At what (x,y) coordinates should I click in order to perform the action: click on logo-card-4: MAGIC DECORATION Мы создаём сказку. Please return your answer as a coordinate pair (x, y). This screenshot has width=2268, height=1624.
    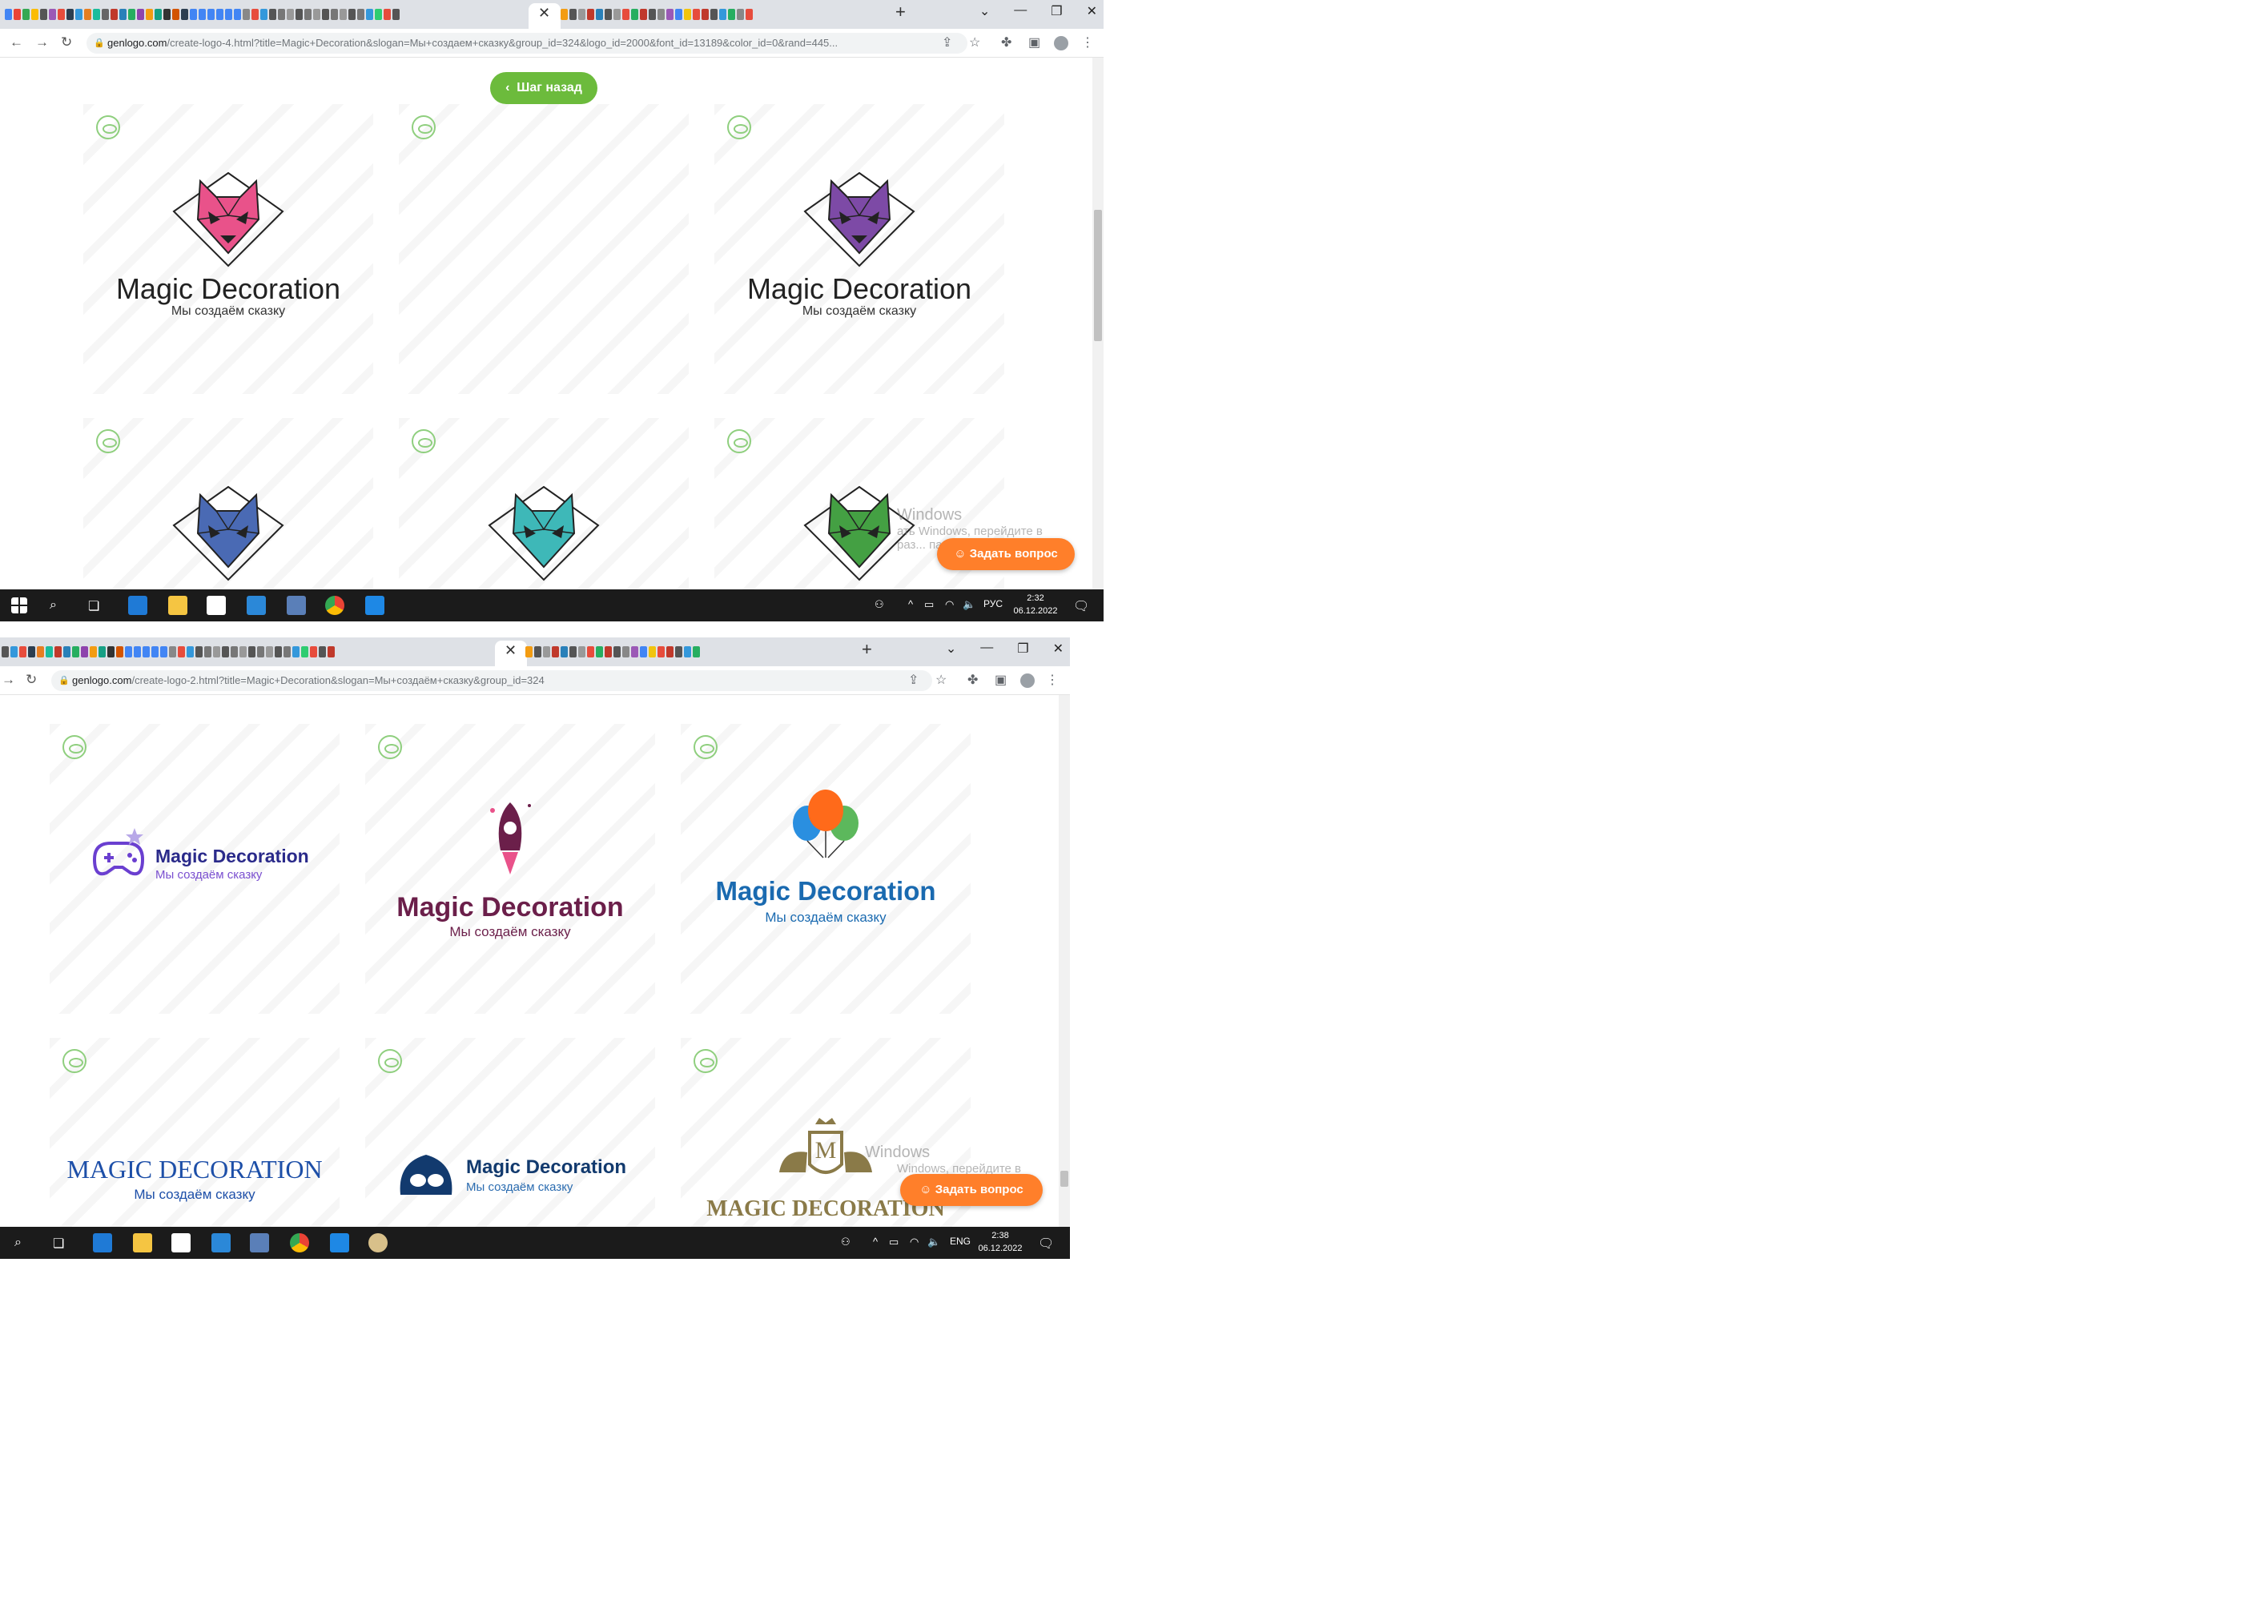
    Looking at the image, I should click on (195, 1132).